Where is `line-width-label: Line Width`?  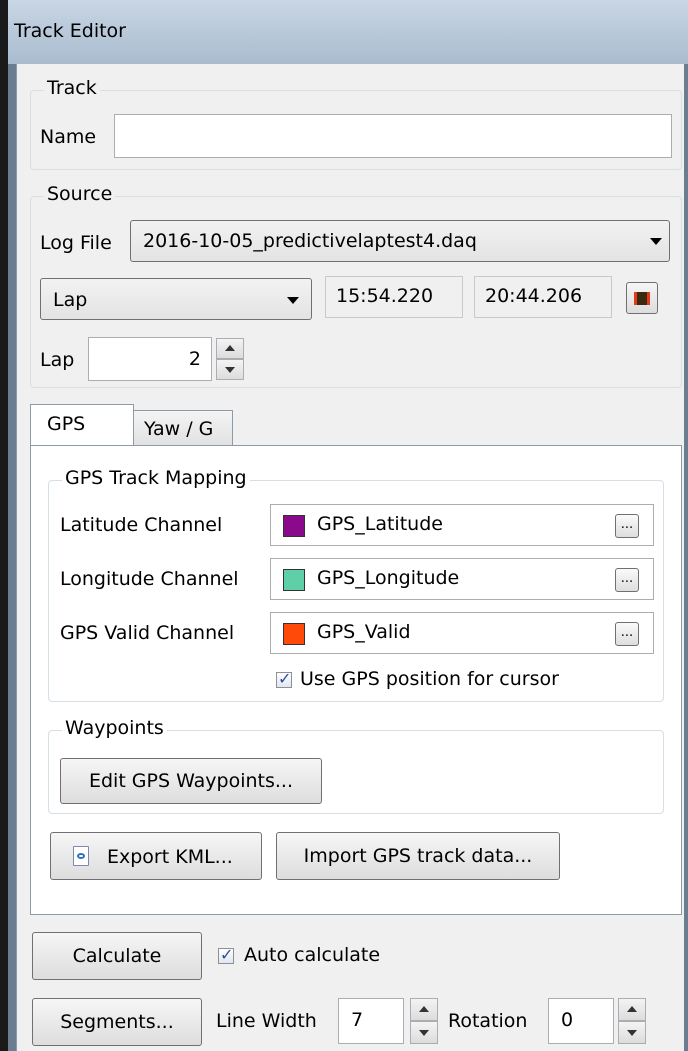 line-width-label: Line Width is located at coordinates (266, 1021).